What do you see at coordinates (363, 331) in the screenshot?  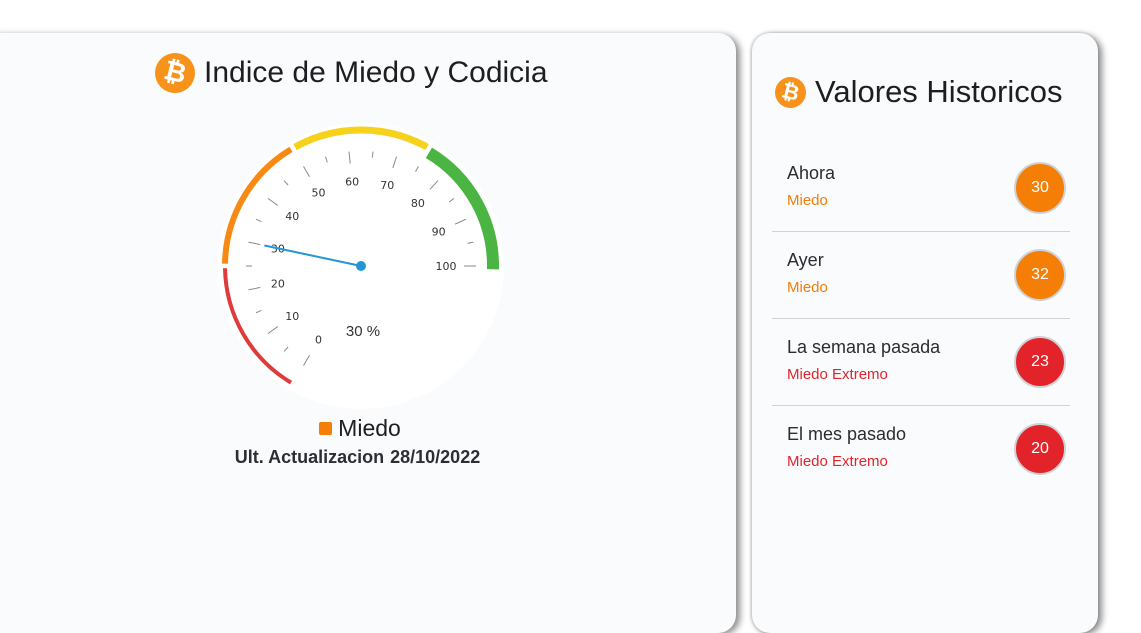 I see `gauge-value-text: 30 %` at bounding box center [363, 331].